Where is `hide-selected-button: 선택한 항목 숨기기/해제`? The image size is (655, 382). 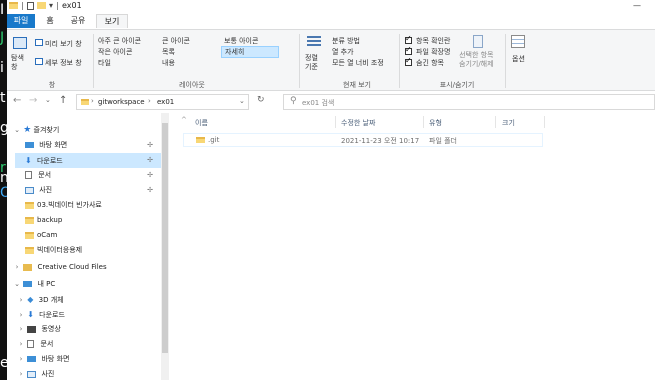
hide-selected-button: 선택한 항목 숨기기/해제 is located at coordinates (476, 60).